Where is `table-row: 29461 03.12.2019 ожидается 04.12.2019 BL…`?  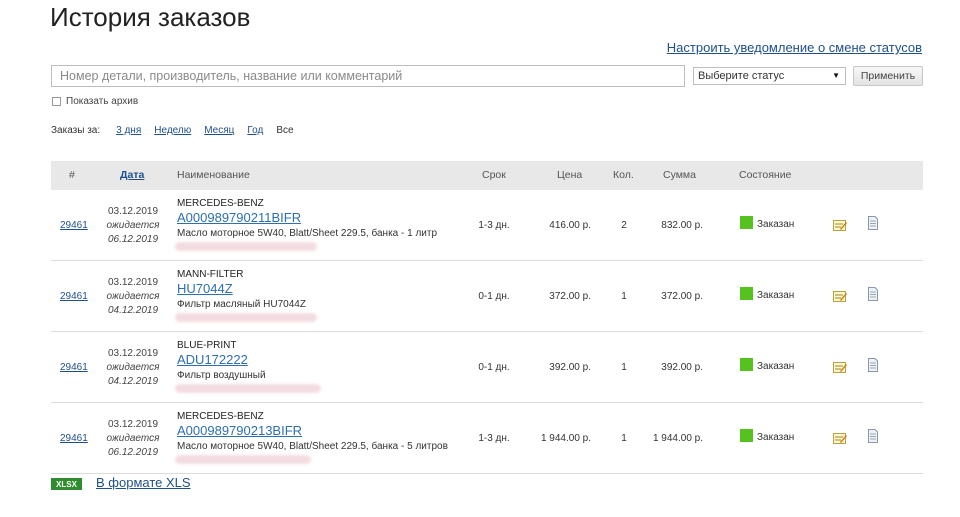
table-row: 29461 03.12.2019 ожидается 04.12.2019 BL… is located at coordinates (487, 367).